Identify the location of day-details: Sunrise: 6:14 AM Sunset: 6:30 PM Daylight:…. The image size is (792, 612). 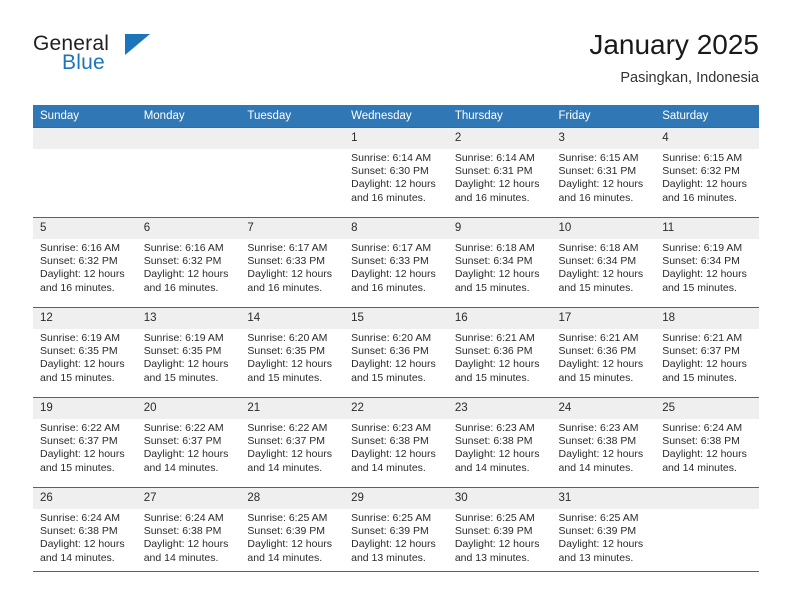
(396, 177).